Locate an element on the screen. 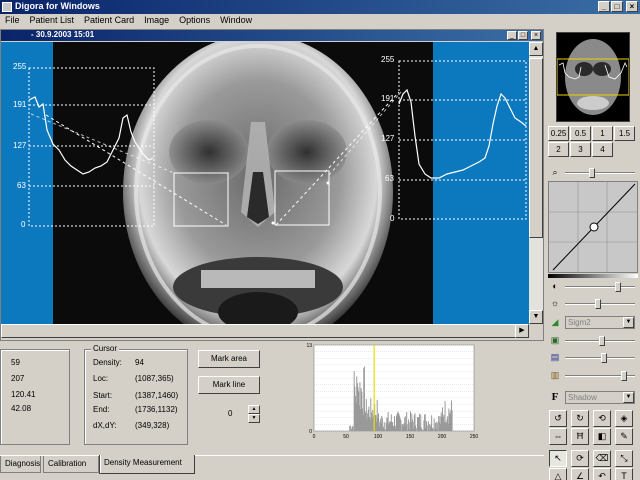 The width and height of the screenshot is (640, 480). angle-icon: ∠ is located at coordinates (580, 474).